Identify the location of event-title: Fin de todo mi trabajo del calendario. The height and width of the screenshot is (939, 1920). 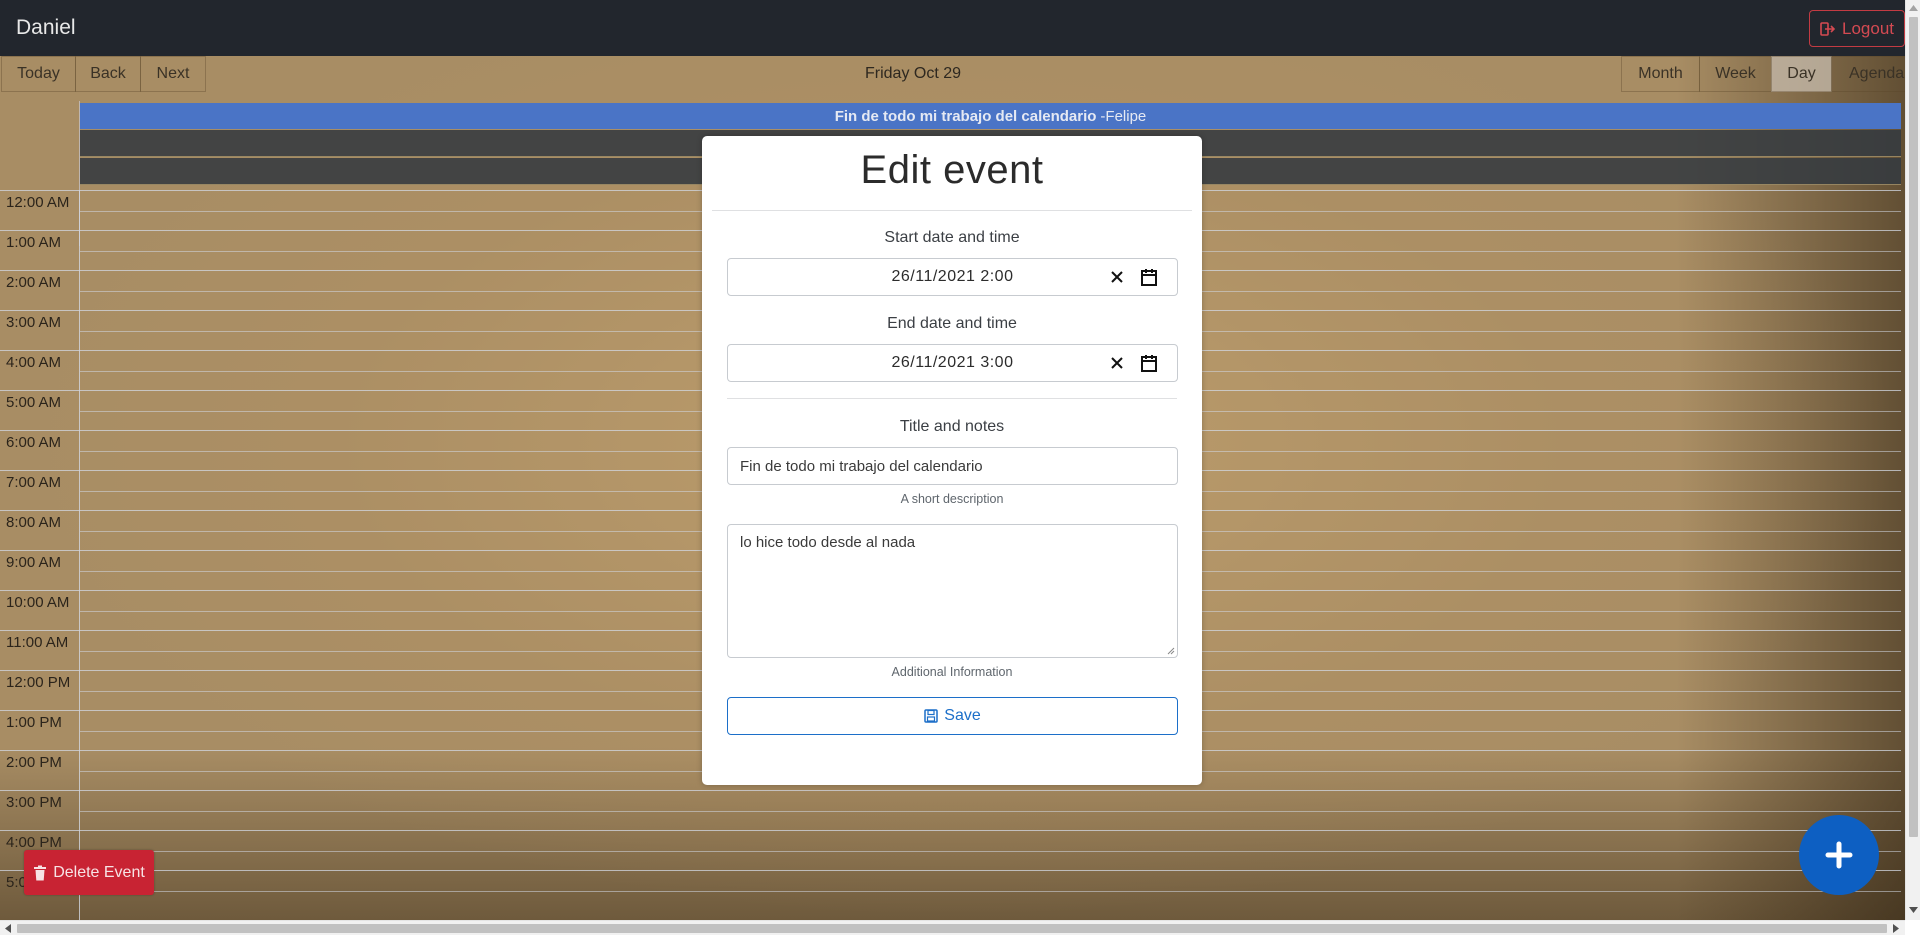
(965, 116).